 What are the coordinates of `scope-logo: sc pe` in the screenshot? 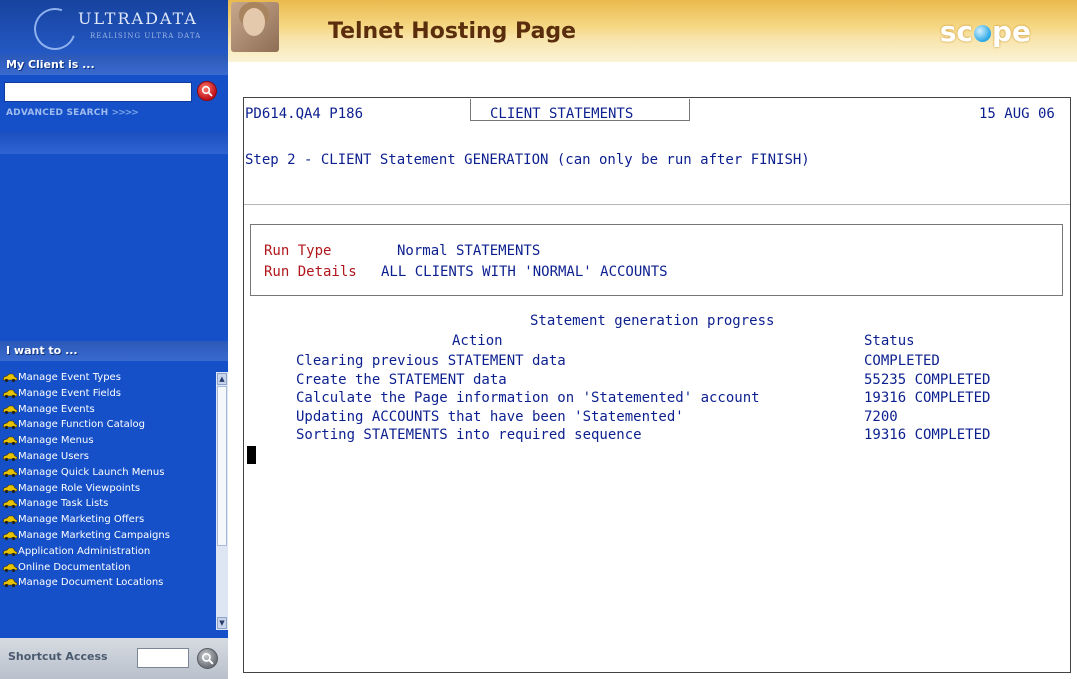 It's located at (985, 31).